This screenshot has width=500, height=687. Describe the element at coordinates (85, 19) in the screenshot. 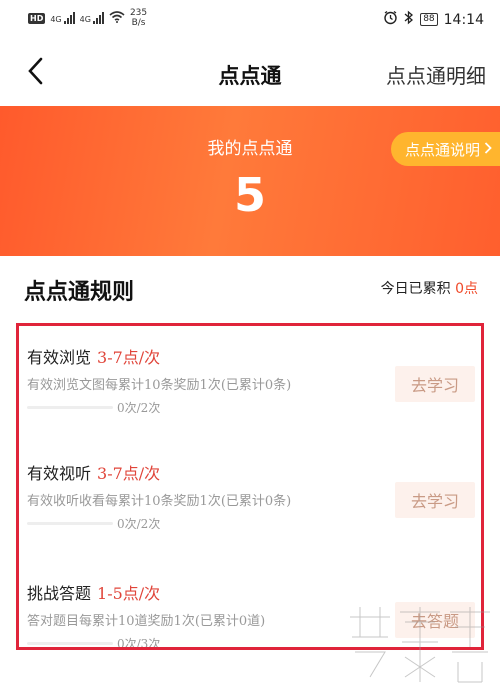

I see `network-type-2: 4G` at that location.